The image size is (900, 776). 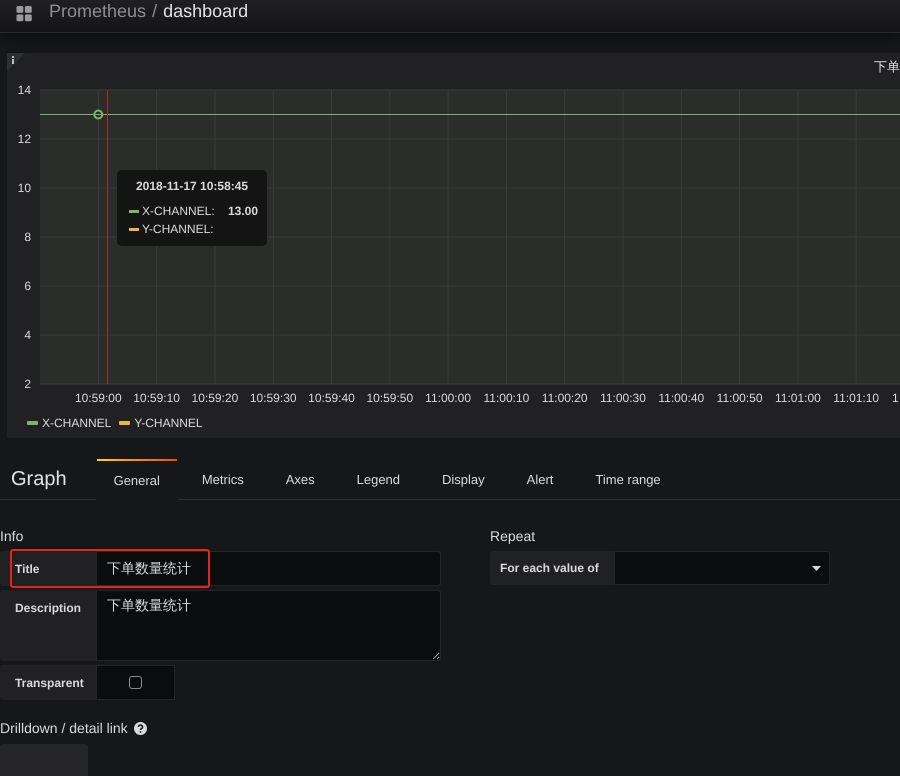 I want to click on x-tick-label: 10:59:00, so click(x=98, y=398).